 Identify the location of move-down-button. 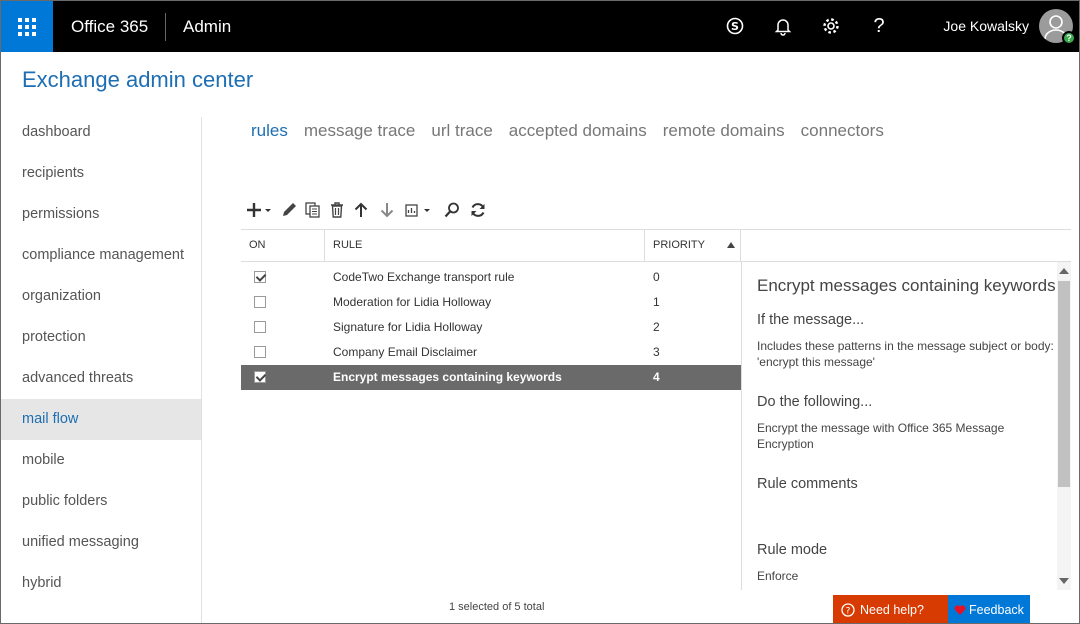
(387, 210).